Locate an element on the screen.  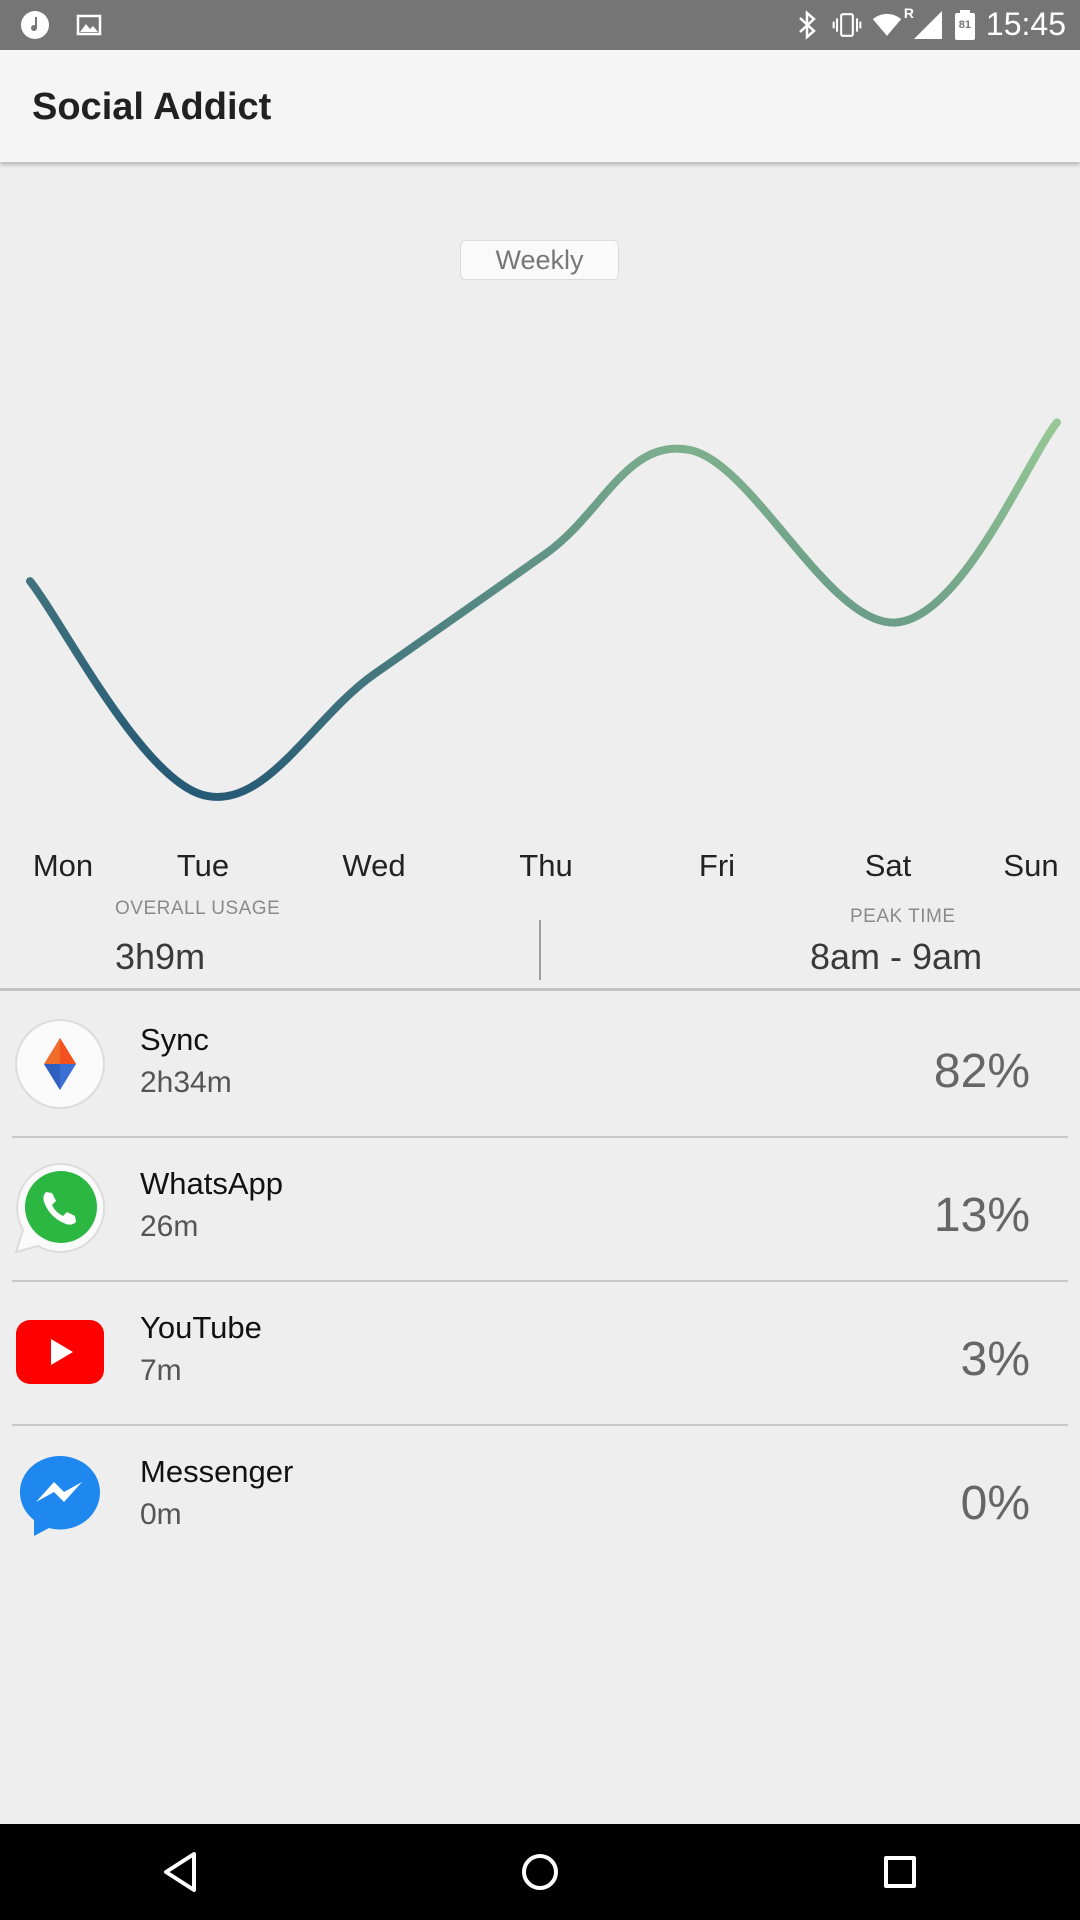
day-label-wed: Wed is located at coordinates (374, 865).